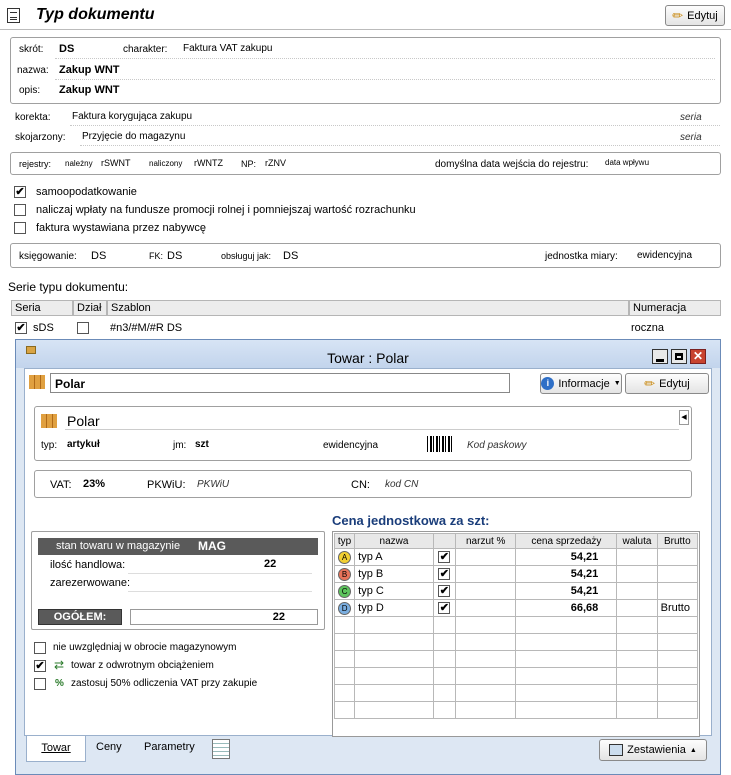  Describe the element at coordinates (278, 617) in the screenshot. I see `ogolem-value: 22` at that location.